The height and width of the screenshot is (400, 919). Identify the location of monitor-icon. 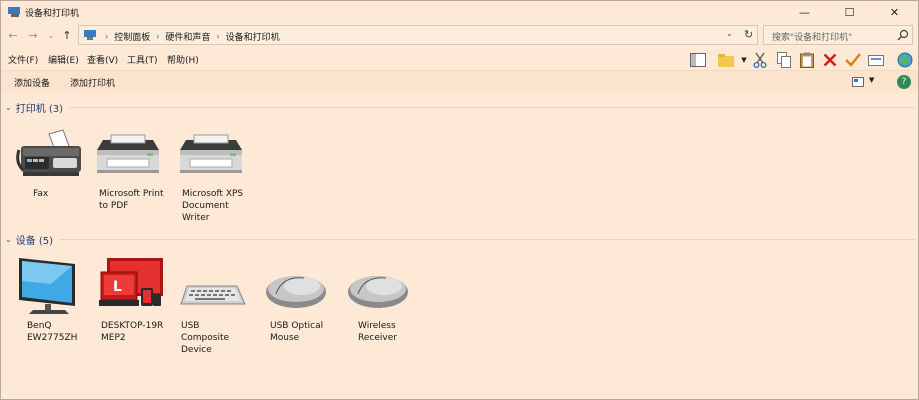
(47, 286).